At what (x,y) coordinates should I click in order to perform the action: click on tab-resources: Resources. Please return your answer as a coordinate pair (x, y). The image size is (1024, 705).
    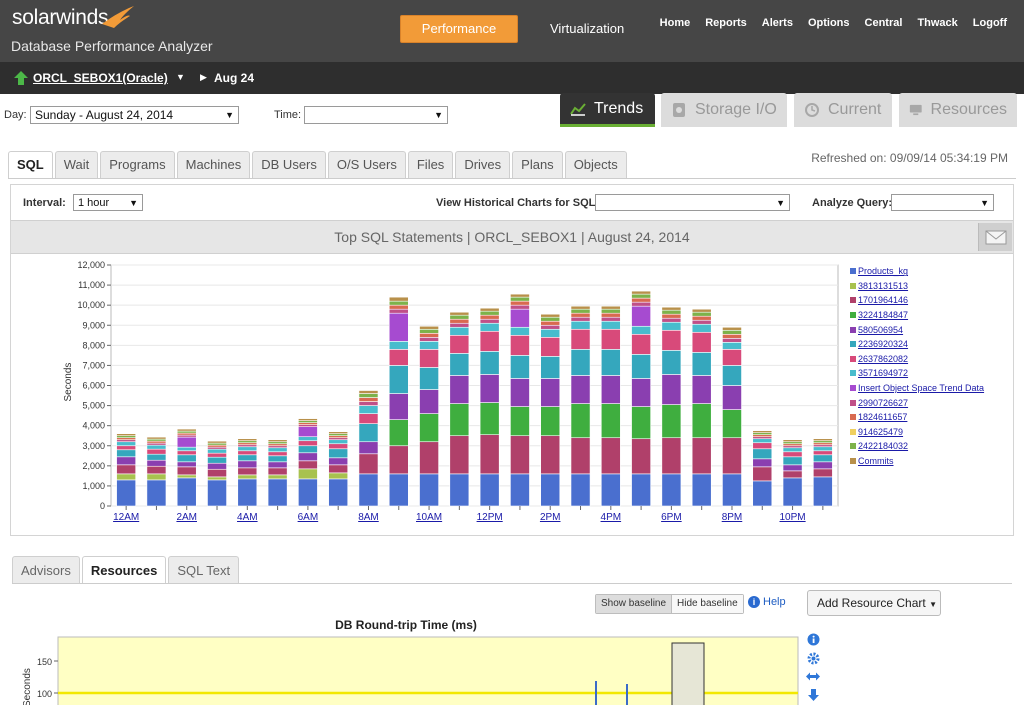
    Looking at the image, I should click on (124, 570).